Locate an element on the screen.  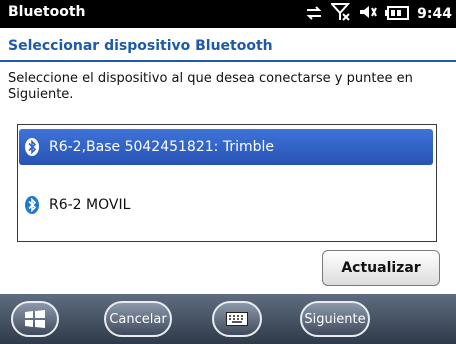
speaker-icon is located at coordinates (368, 14).